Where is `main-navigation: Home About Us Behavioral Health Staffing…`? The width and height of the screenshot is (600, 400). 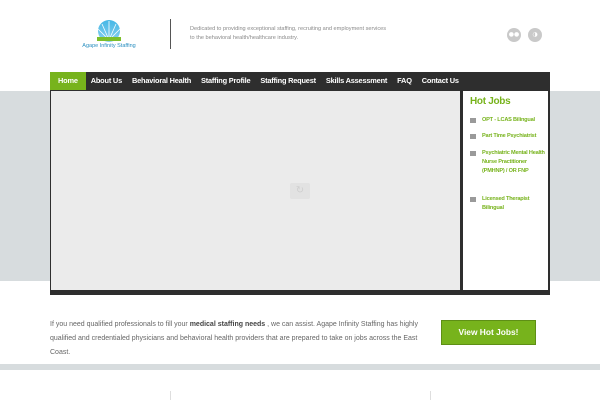 main-navigation: Home About Us Behavioral Health Staffing… is located at coordinates (300, 81).